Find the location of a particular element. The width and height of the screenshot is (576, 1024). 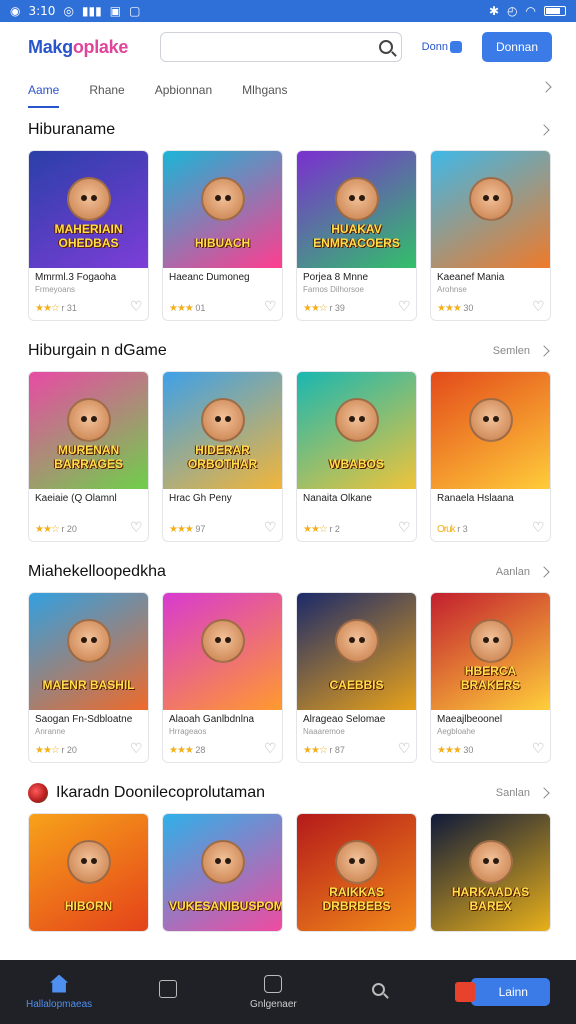

game-thumbnail: CAEBBIS is located at coordinates (356, 651).